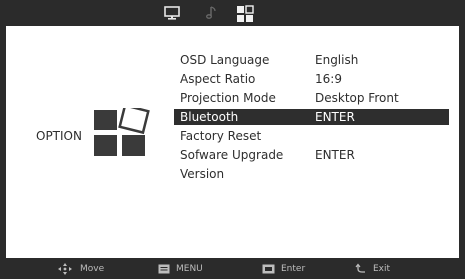 Image resolution: width=465 pixels, height=279 pixels. I want to click on menu-item-label: Factory Reset, so click(221, 136).